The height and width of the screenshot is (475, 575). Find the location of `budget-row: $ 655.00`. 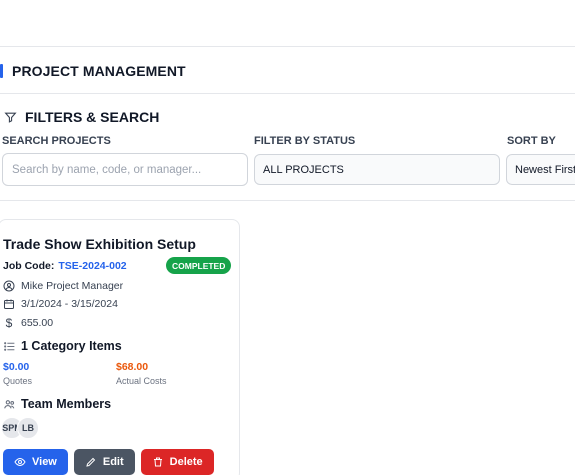

budget-row: $ 655.00 is located at coordinates (28, 323).